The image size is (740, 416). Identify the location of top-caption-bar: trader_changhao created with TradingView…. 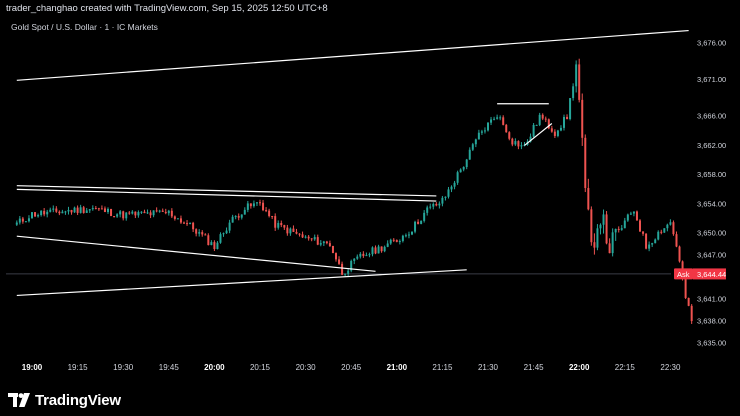
(370, 8).